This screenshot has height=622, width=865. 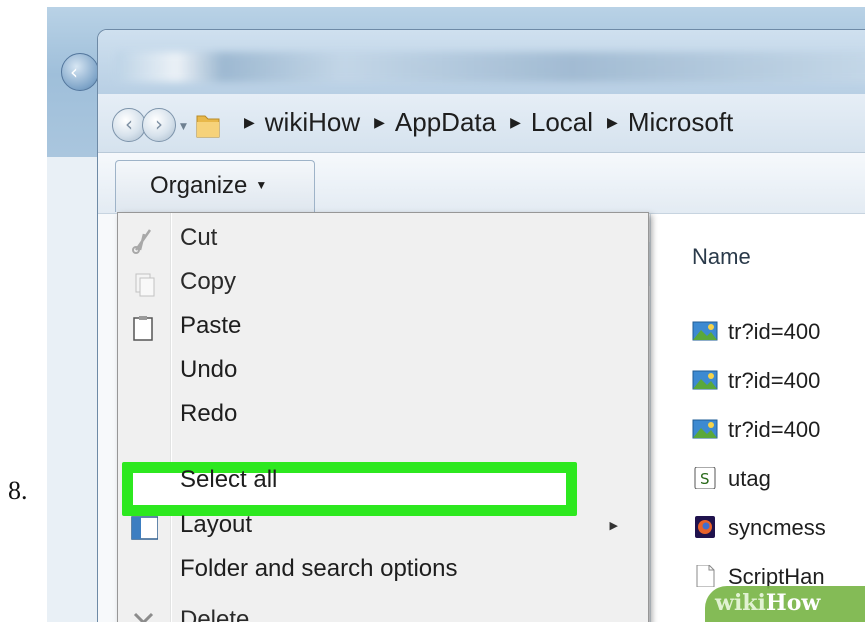 What do you see at coordinates (208, 281) in the screenshot?
I see `menu-item-label: Copy` at bounding box center [208, 281].